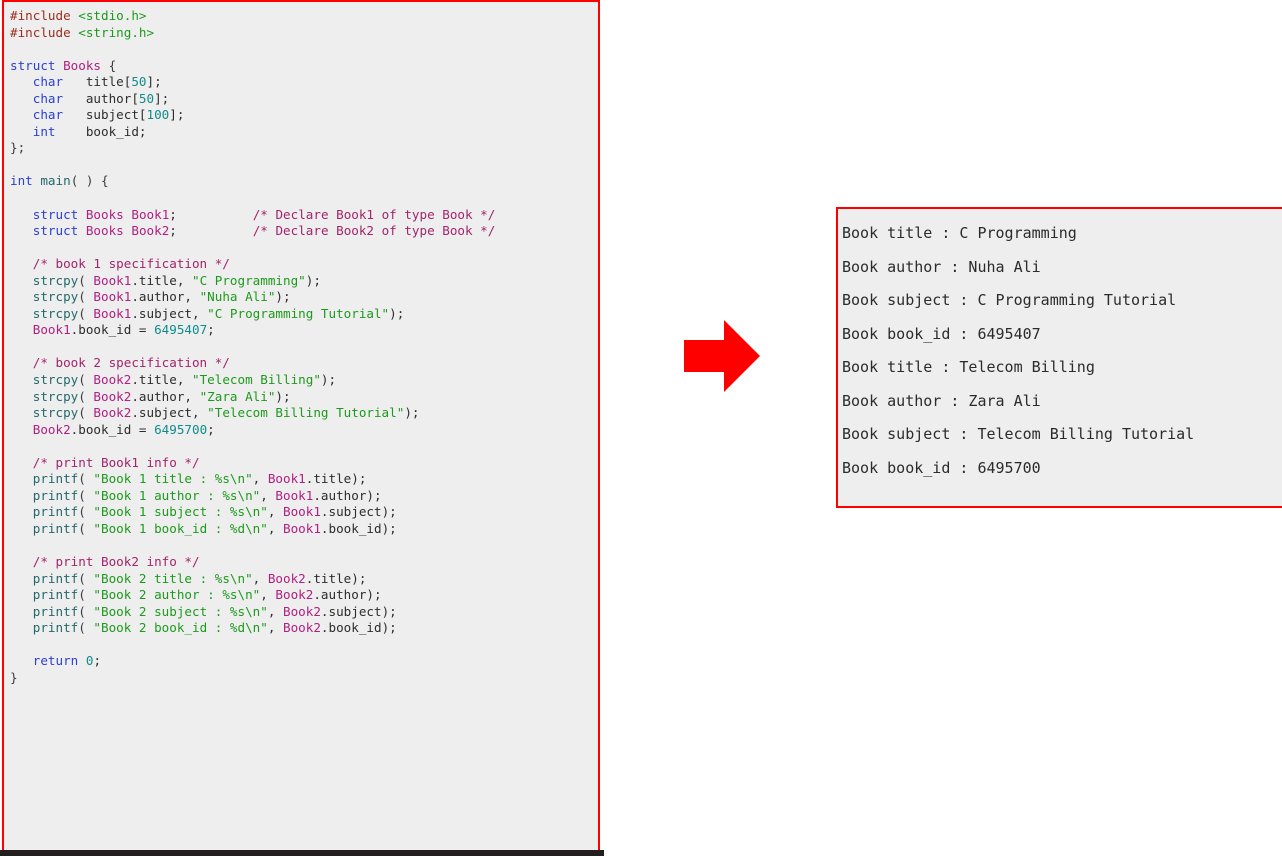  I want to click on code-token-str: "Nuha Ali", so click(237, 297).